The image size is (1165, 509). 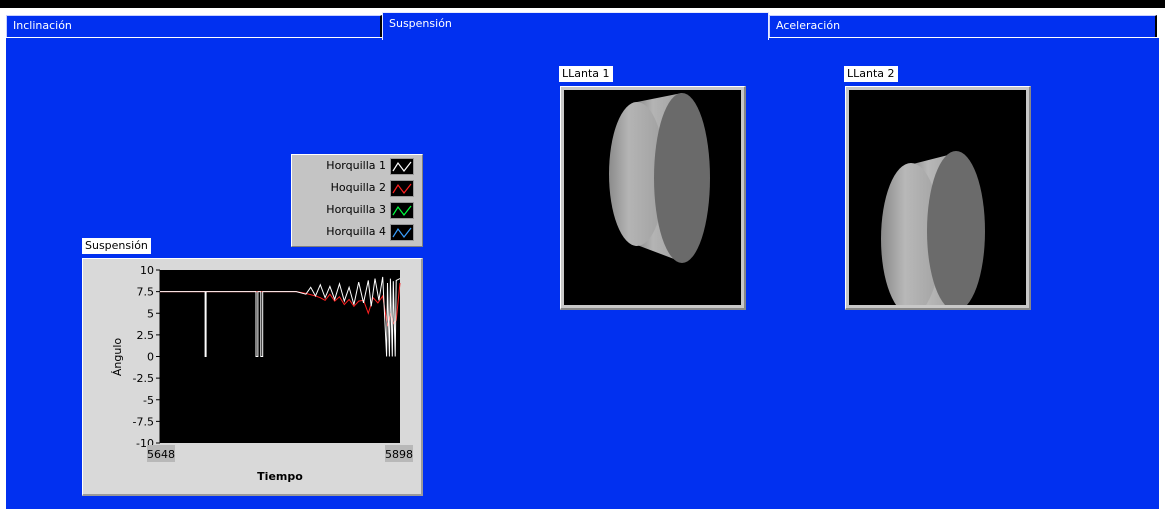 I want to click on y-tick-label: -7.5, so click(x=143, y=421).